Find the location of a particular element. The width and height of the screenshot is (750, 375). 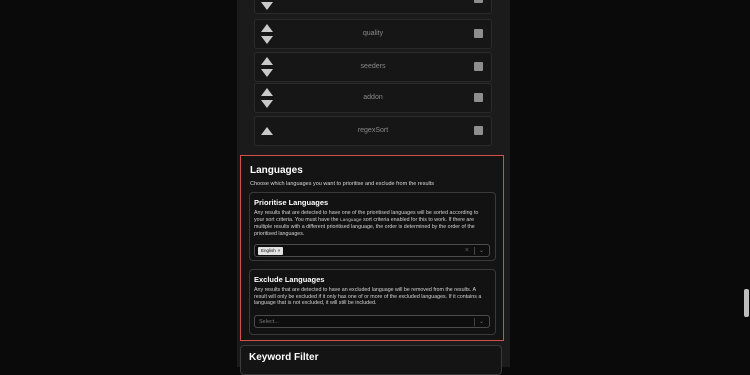

keyword-filter-title: Keyword Filter is located at coordinates (284, 357).